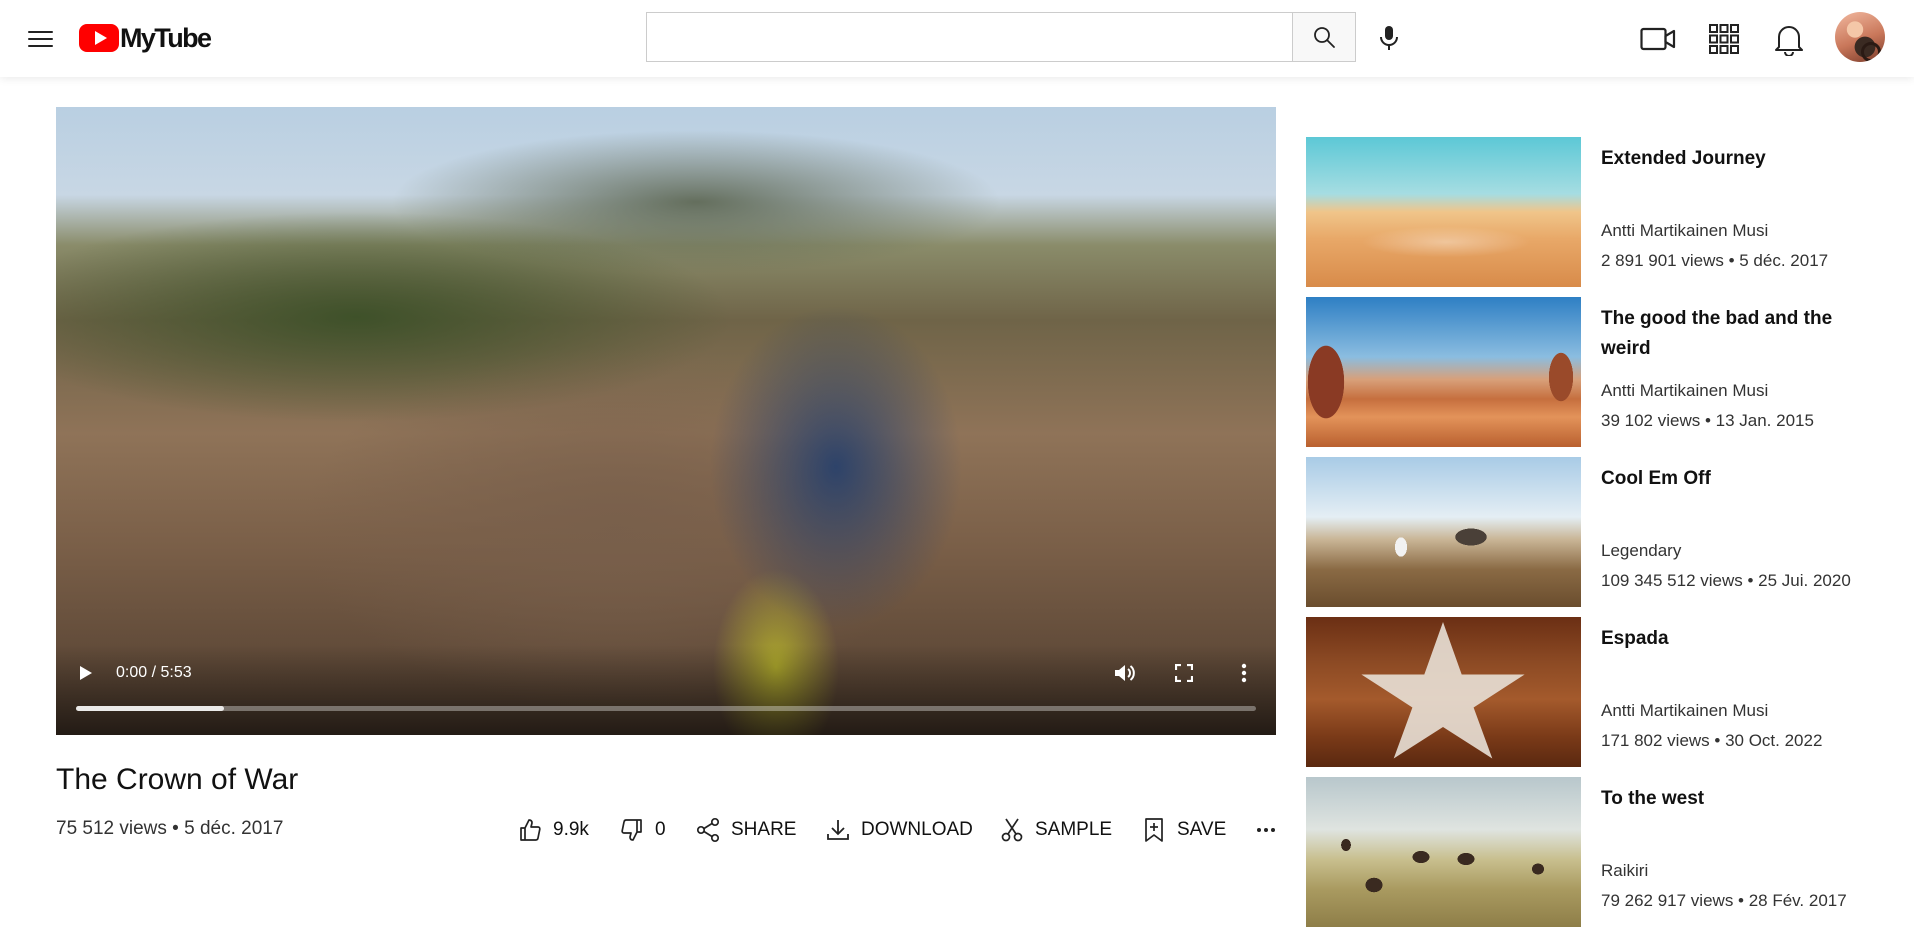 The image size is (1914, 932). I want to click on recommendation-title: Extended Journey, so click(1731, 159).